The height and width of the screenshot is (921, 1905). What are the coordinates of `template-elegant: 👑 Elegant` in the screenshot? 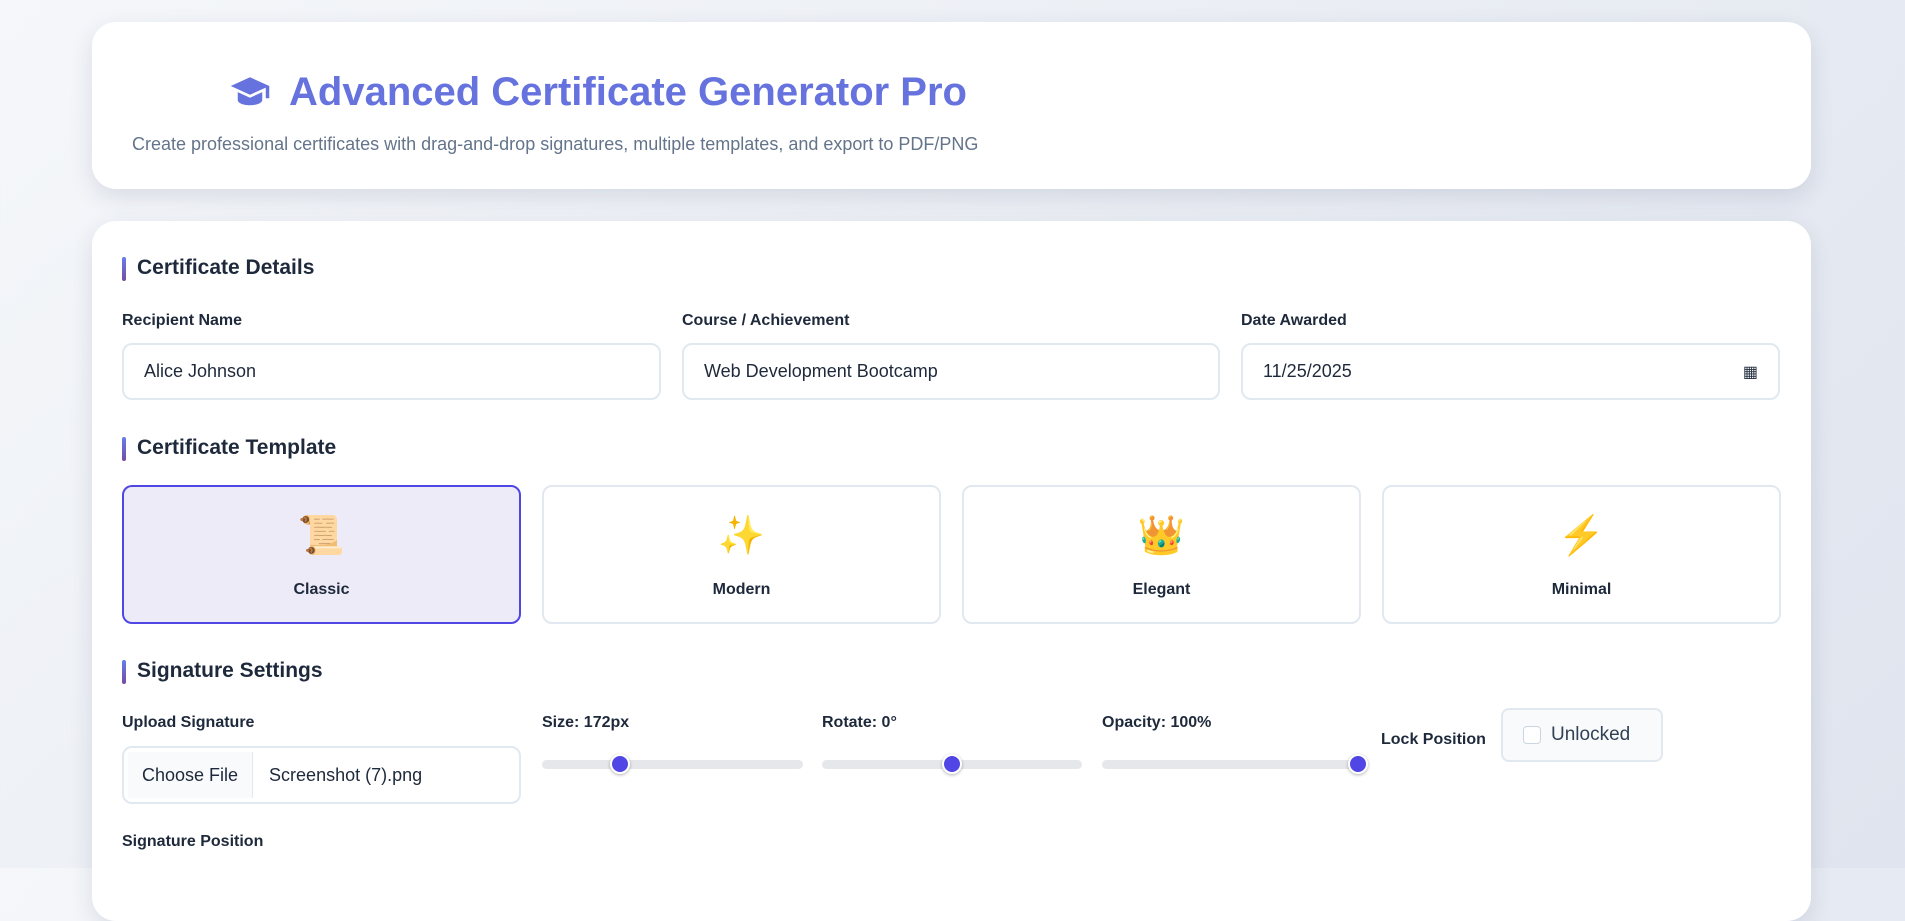 It's located at (1161, 554).